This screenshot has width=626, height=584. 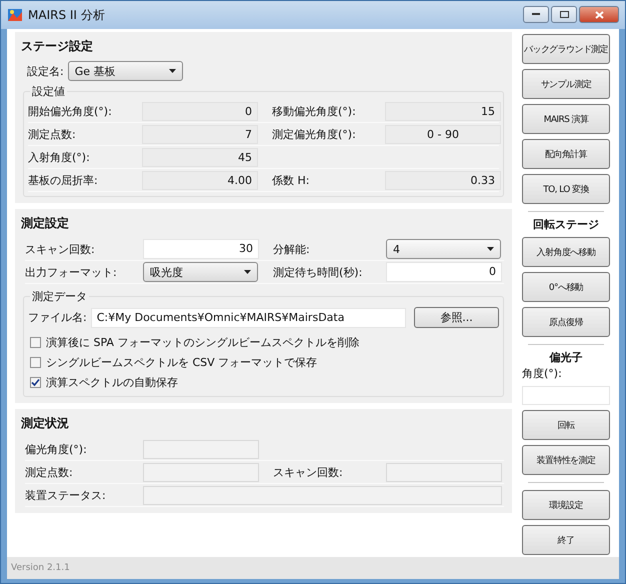 I want to click on field-label: 基板の屈折率:, so click(x=63, y=180).